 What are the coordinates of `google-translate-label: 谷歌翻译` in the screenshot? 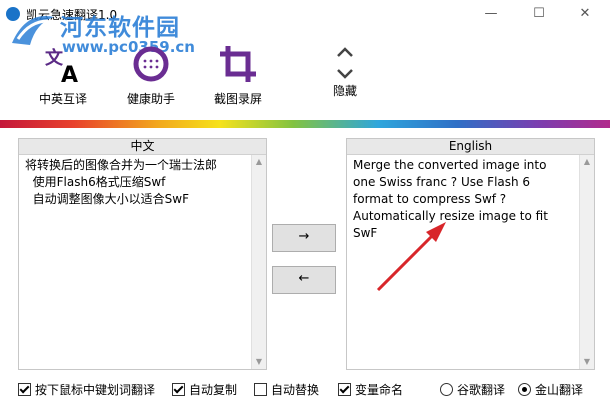 It's located at (481, 390).